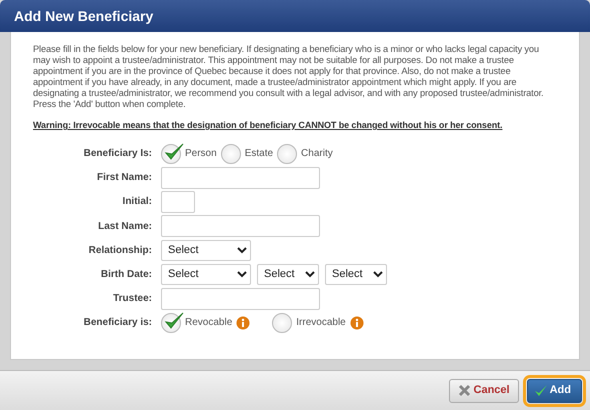 Image resolution: width=590 pixels, height=410 pixels. What do you see at coordinates (464, 390) in the screenshot?
I see `close-icon` at bounding box center [464, 390].